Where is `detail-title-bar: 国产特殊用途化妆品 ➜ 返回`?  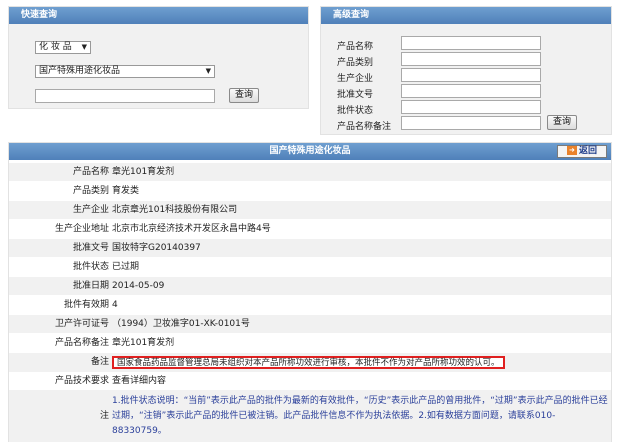 detail-title-bar: 国产特殊用途化妆品 ➜ 返回 is located at coordinates (310, 151).